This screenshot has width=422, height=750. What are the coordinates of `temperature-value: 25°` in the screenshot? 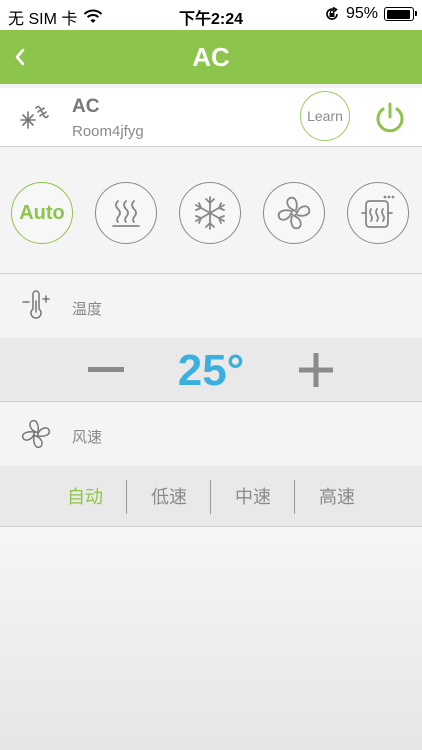 It's located at (211, 370).